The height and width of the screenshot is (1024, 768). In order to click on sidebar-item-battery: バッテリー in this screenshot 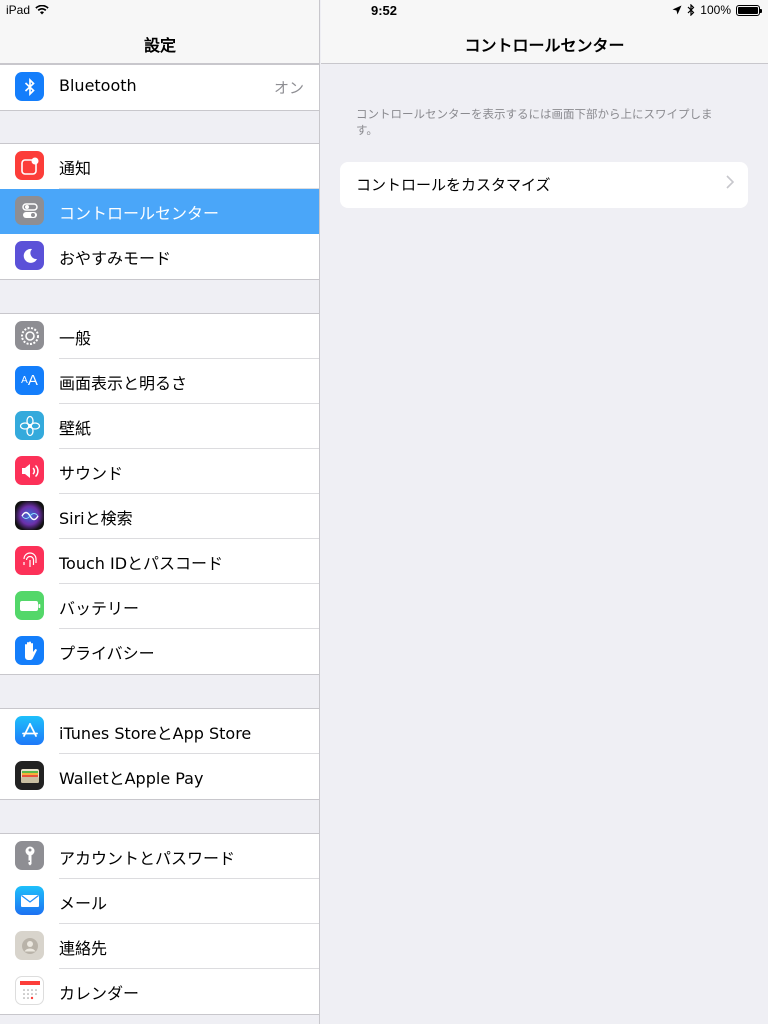, I will do `click(159, 606)`.